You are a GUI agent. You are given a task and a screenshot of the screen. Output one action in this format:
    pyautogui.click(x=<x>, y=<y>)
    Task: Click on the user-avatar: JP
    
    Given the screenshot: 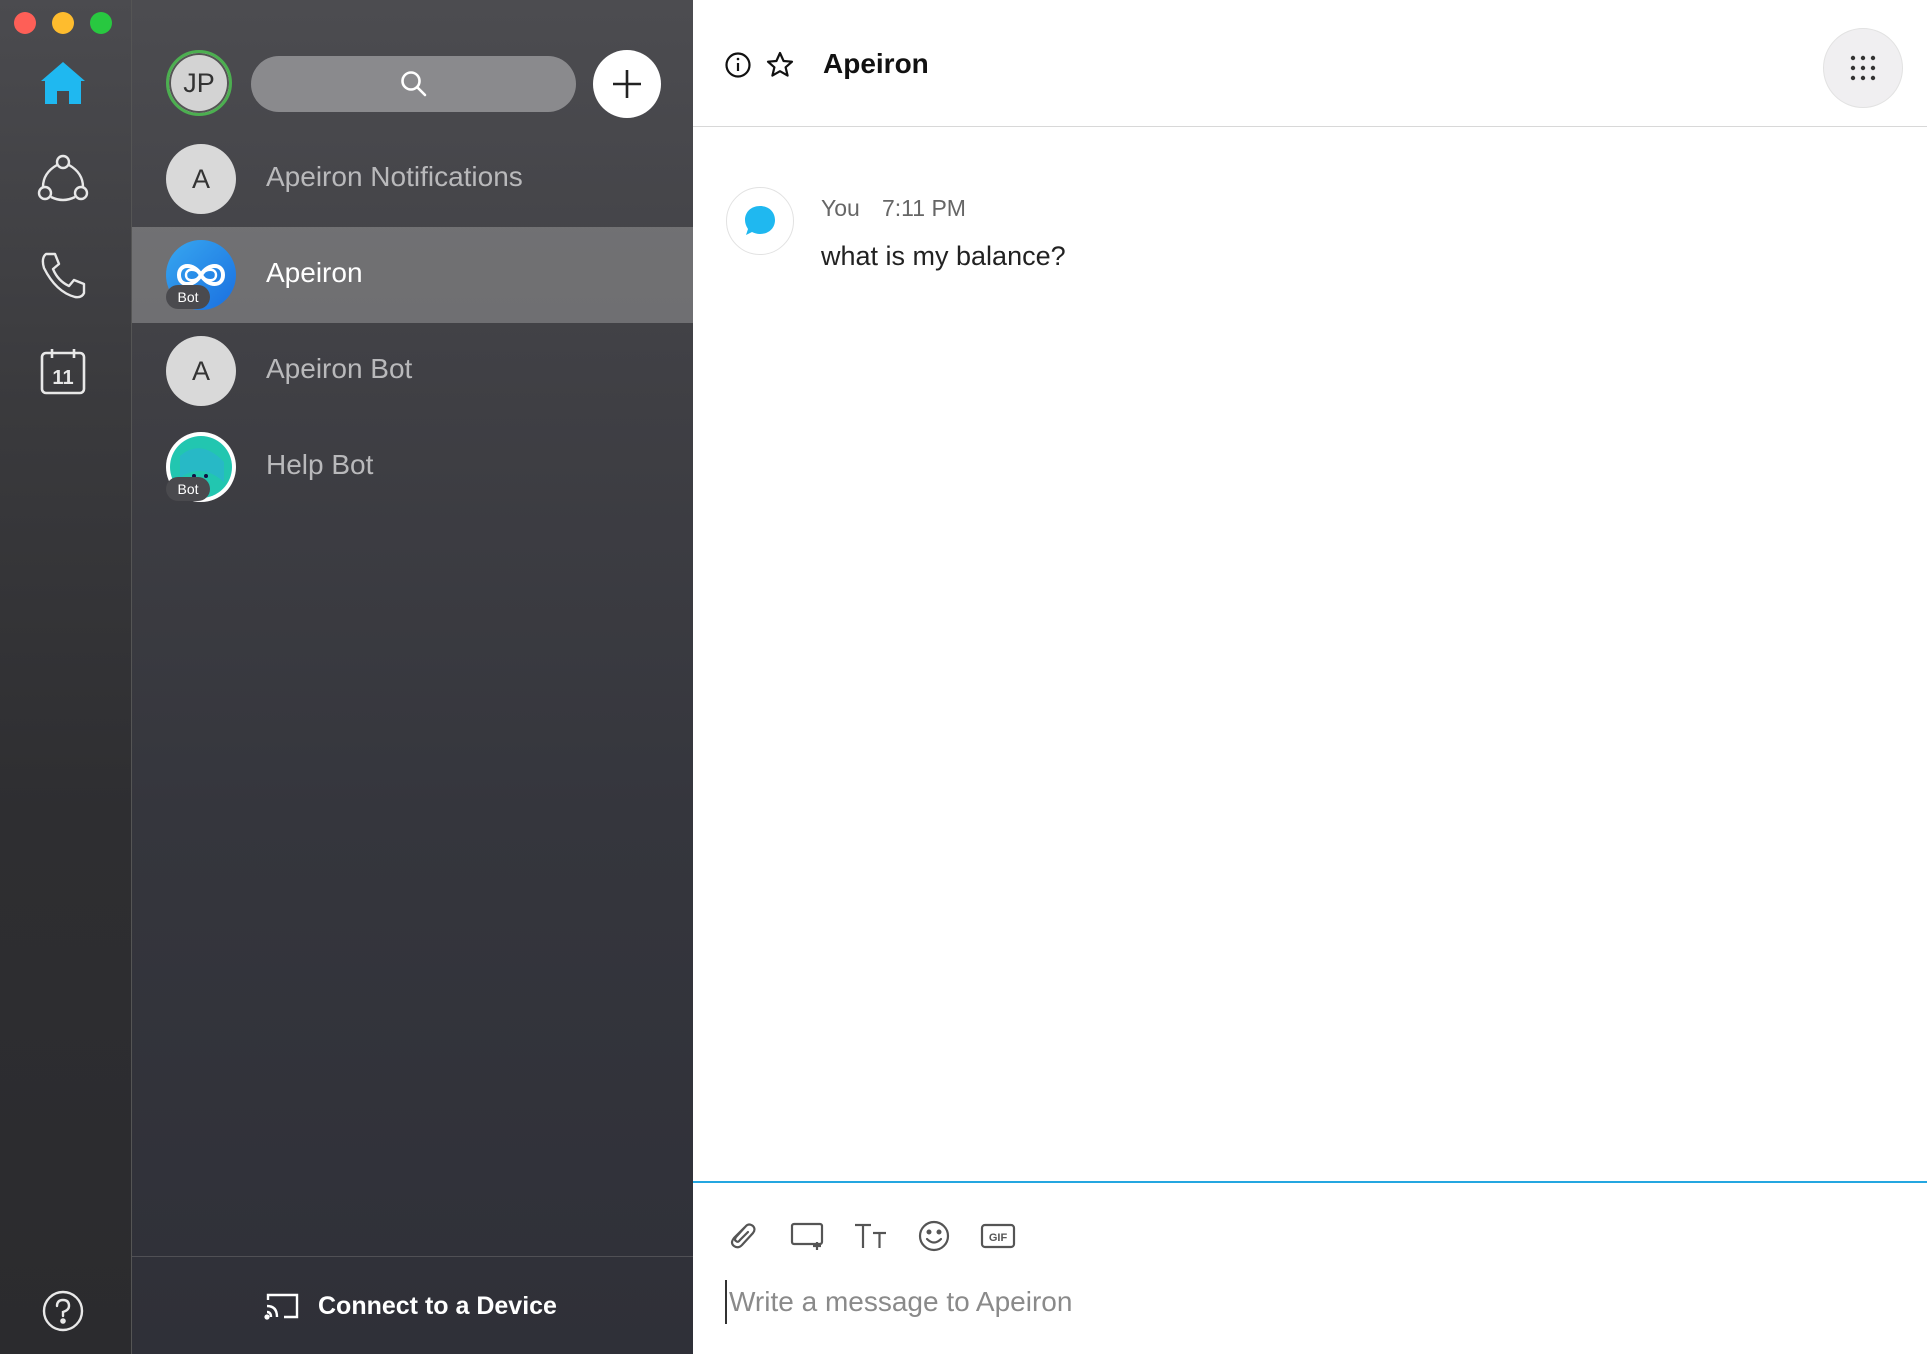 What is the action you would take?
    pyautogui.click(x=199, y=83)
    